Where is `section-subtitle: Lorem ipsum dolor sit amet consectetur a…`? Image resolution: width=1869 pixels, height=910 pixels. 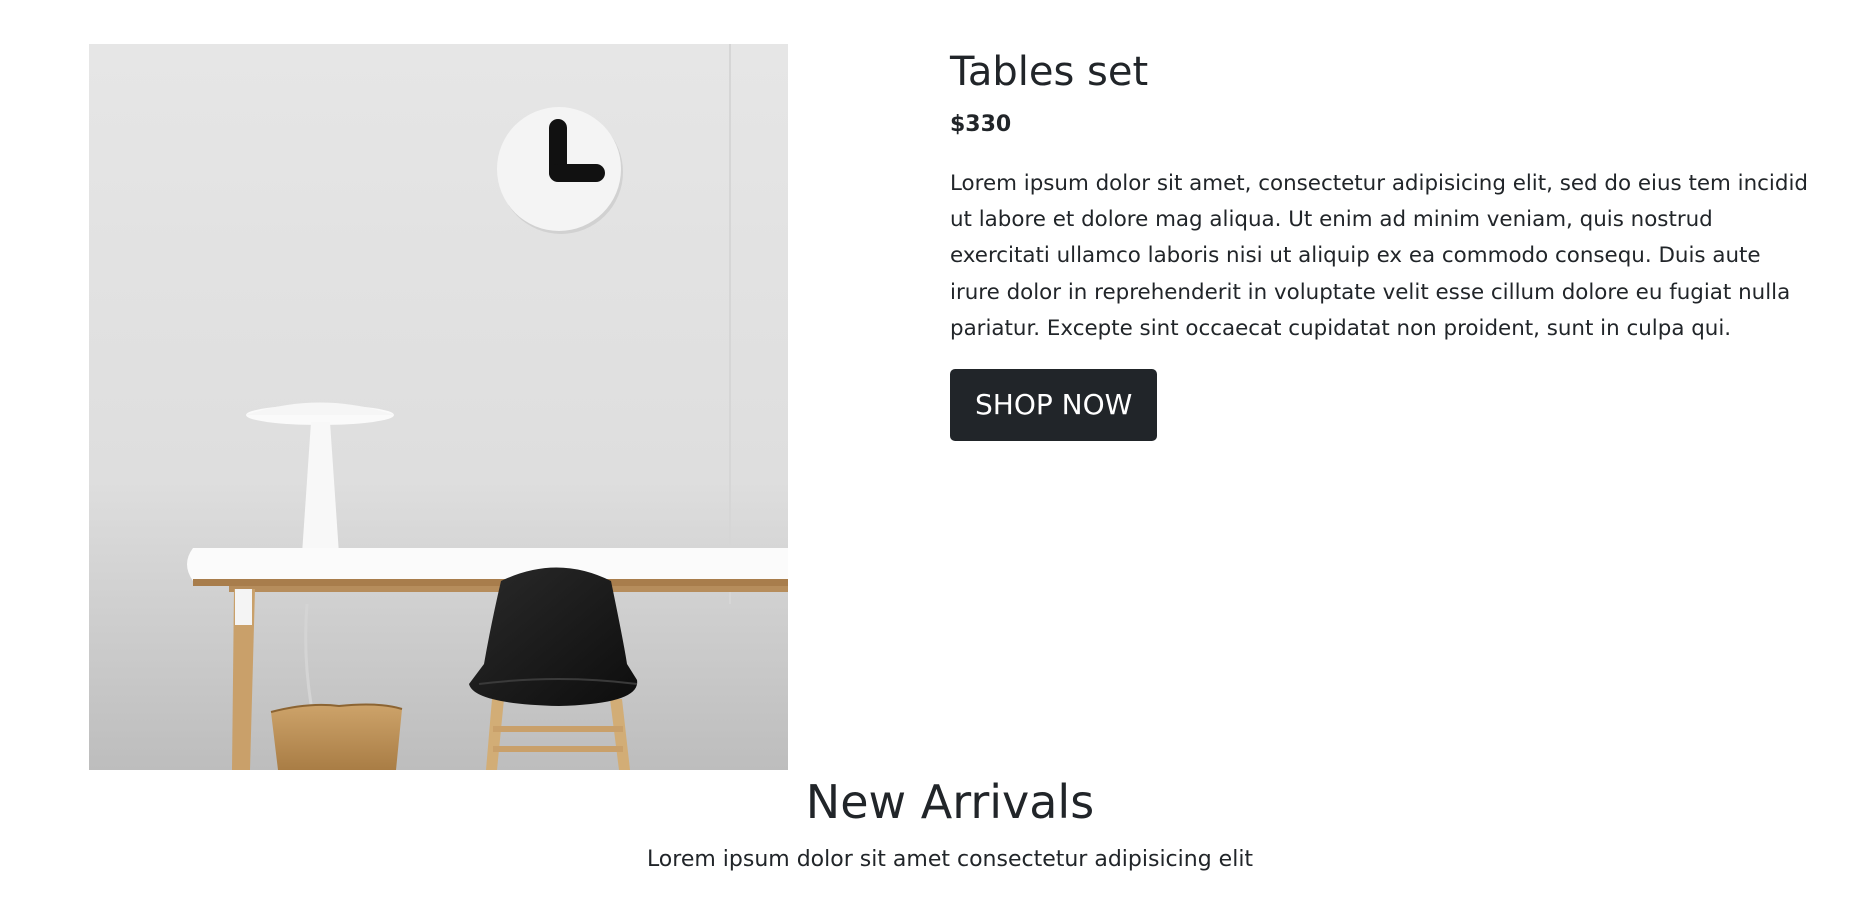
section-subtitle: Lorem ipsum dolor sit amet consectetur a… is located at coordinates (950, 859).